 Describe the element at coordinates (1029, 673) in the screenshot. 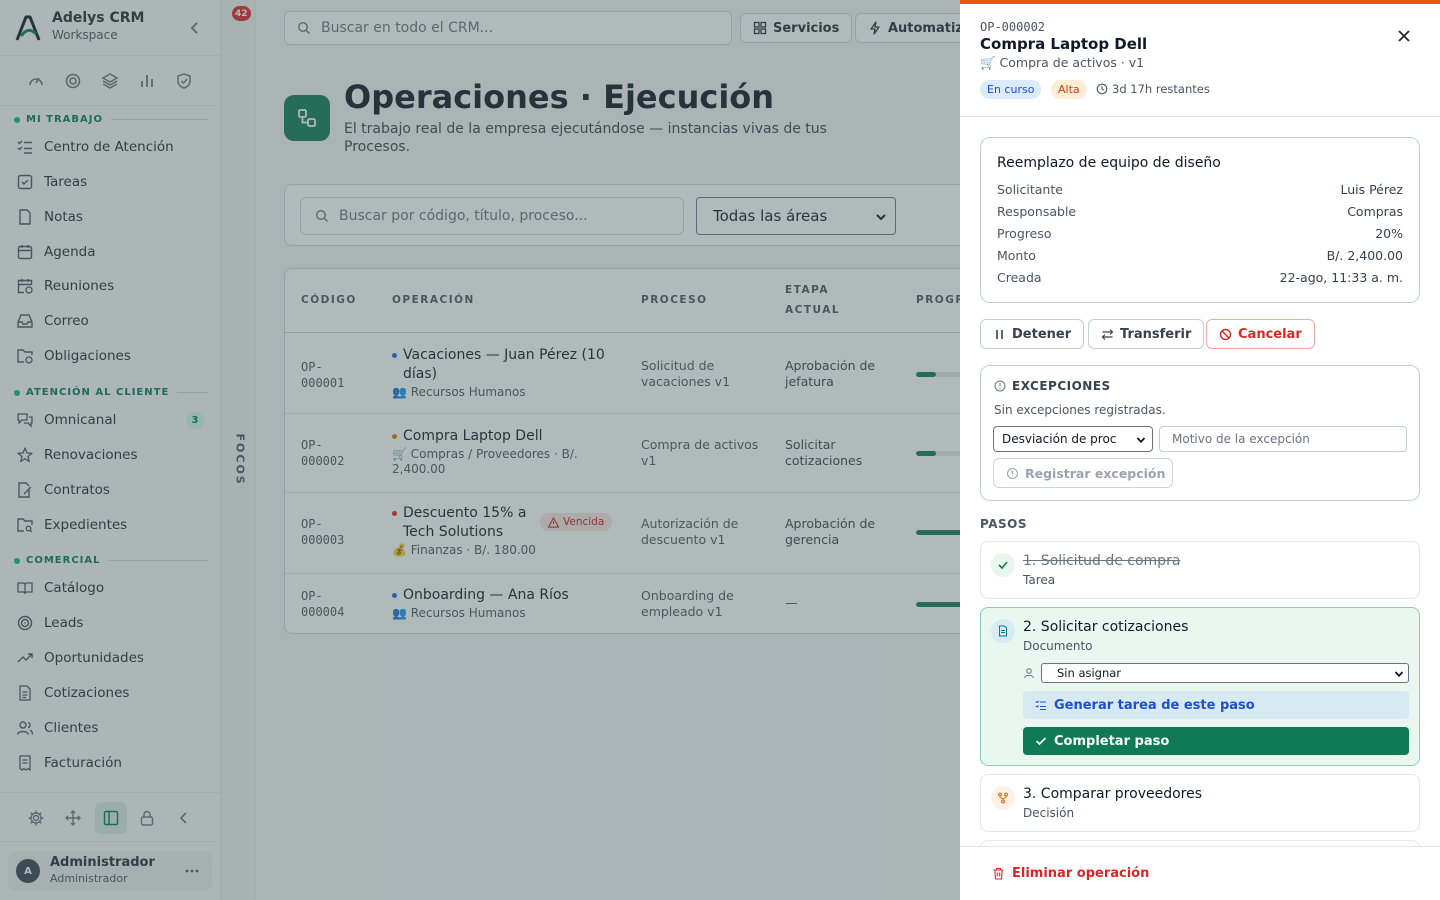

I see `user-icon` at that location.